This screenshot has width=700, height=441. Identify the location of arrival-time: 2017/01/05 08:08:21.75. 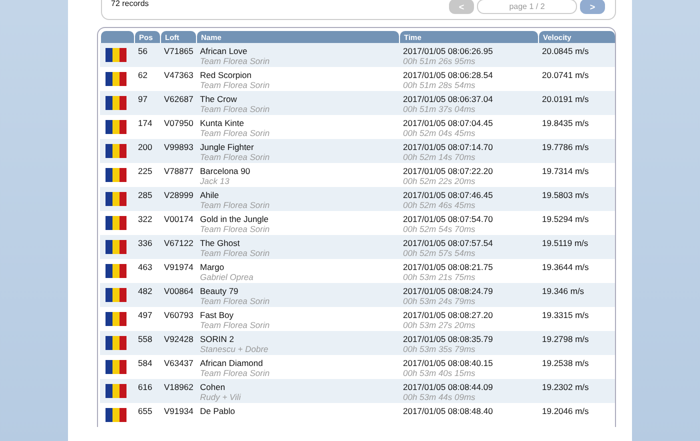
(448, 267).